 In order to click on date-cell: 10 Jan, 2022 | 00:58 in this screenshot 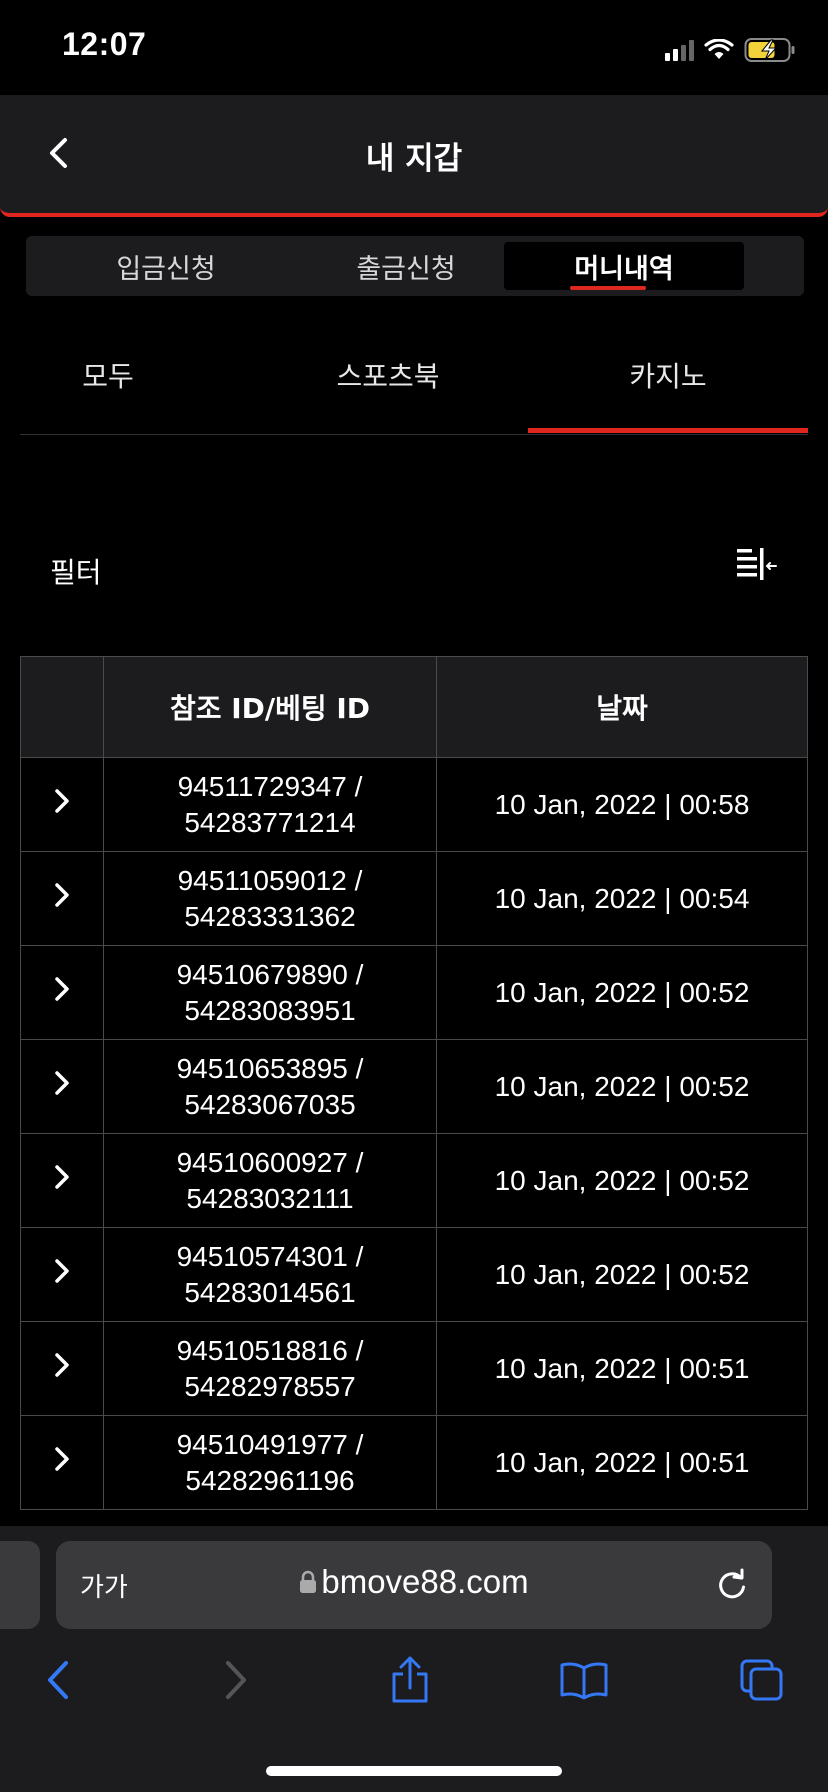, I will do `click(622, 804)`.